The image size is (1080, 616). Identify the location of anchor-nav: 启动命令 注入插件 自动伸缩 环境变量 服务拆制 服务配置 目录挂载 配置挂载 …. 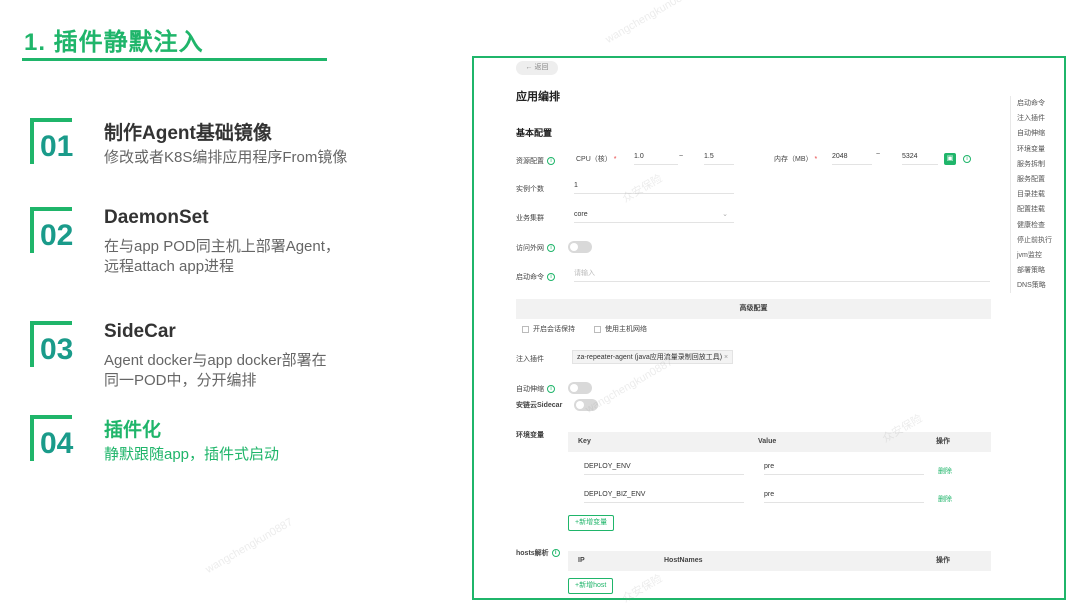
(1035, 195).